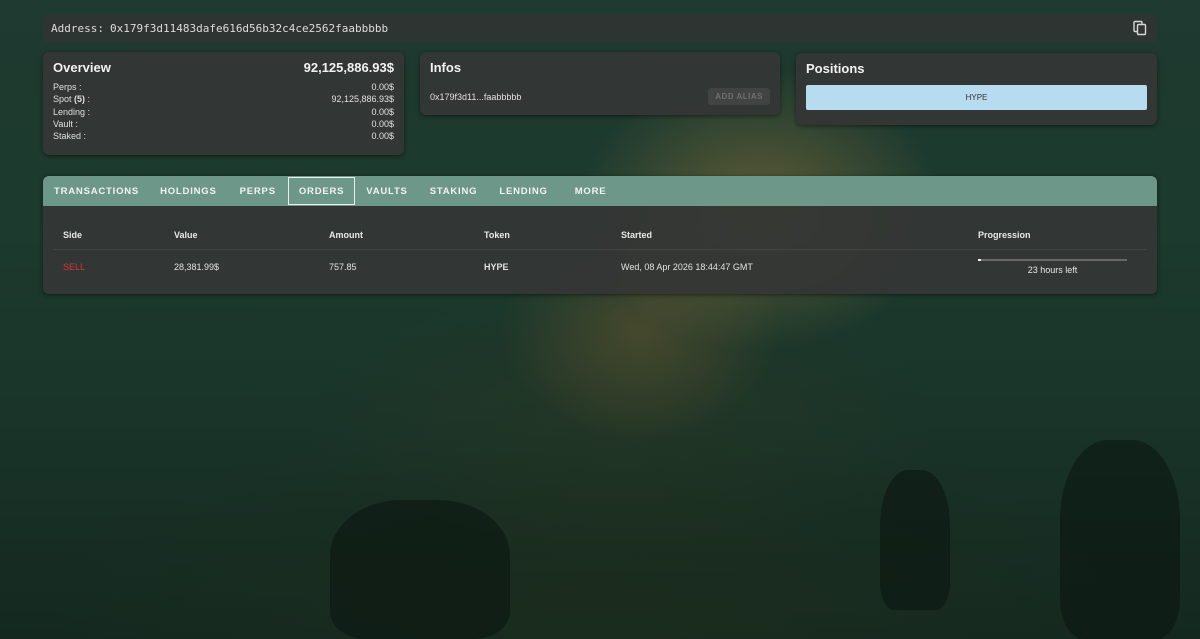 This screenshot has height=639, width=1200. I want to click on copy-icon, so click(1140, 28).